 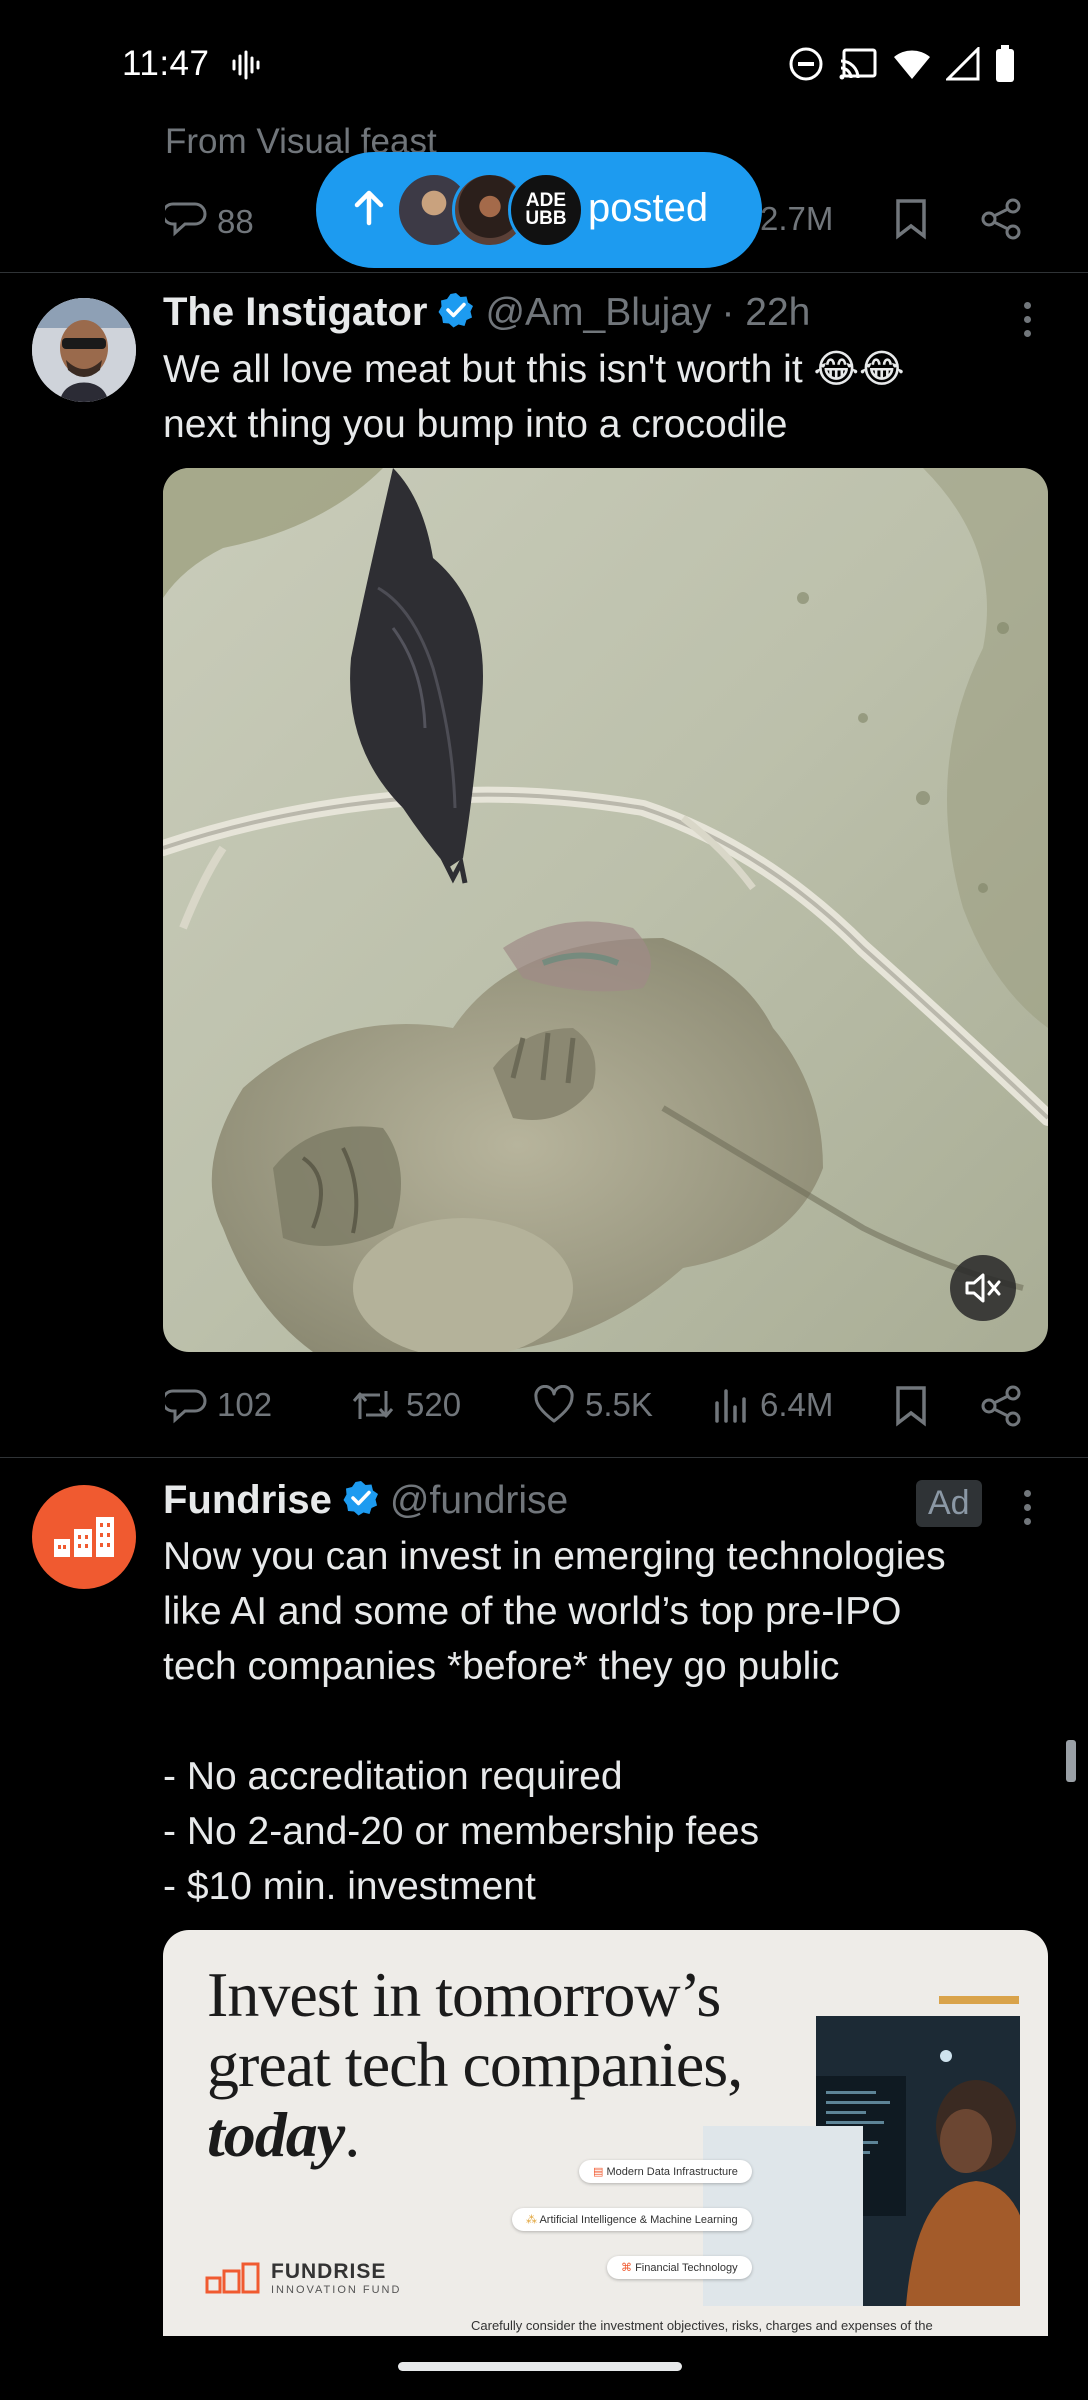 What do you see at coordinates (501, 1666) in the screenshot?
I see `tweet-text-line: tech companies *before* they go public` at bounding box center [501, 1666].